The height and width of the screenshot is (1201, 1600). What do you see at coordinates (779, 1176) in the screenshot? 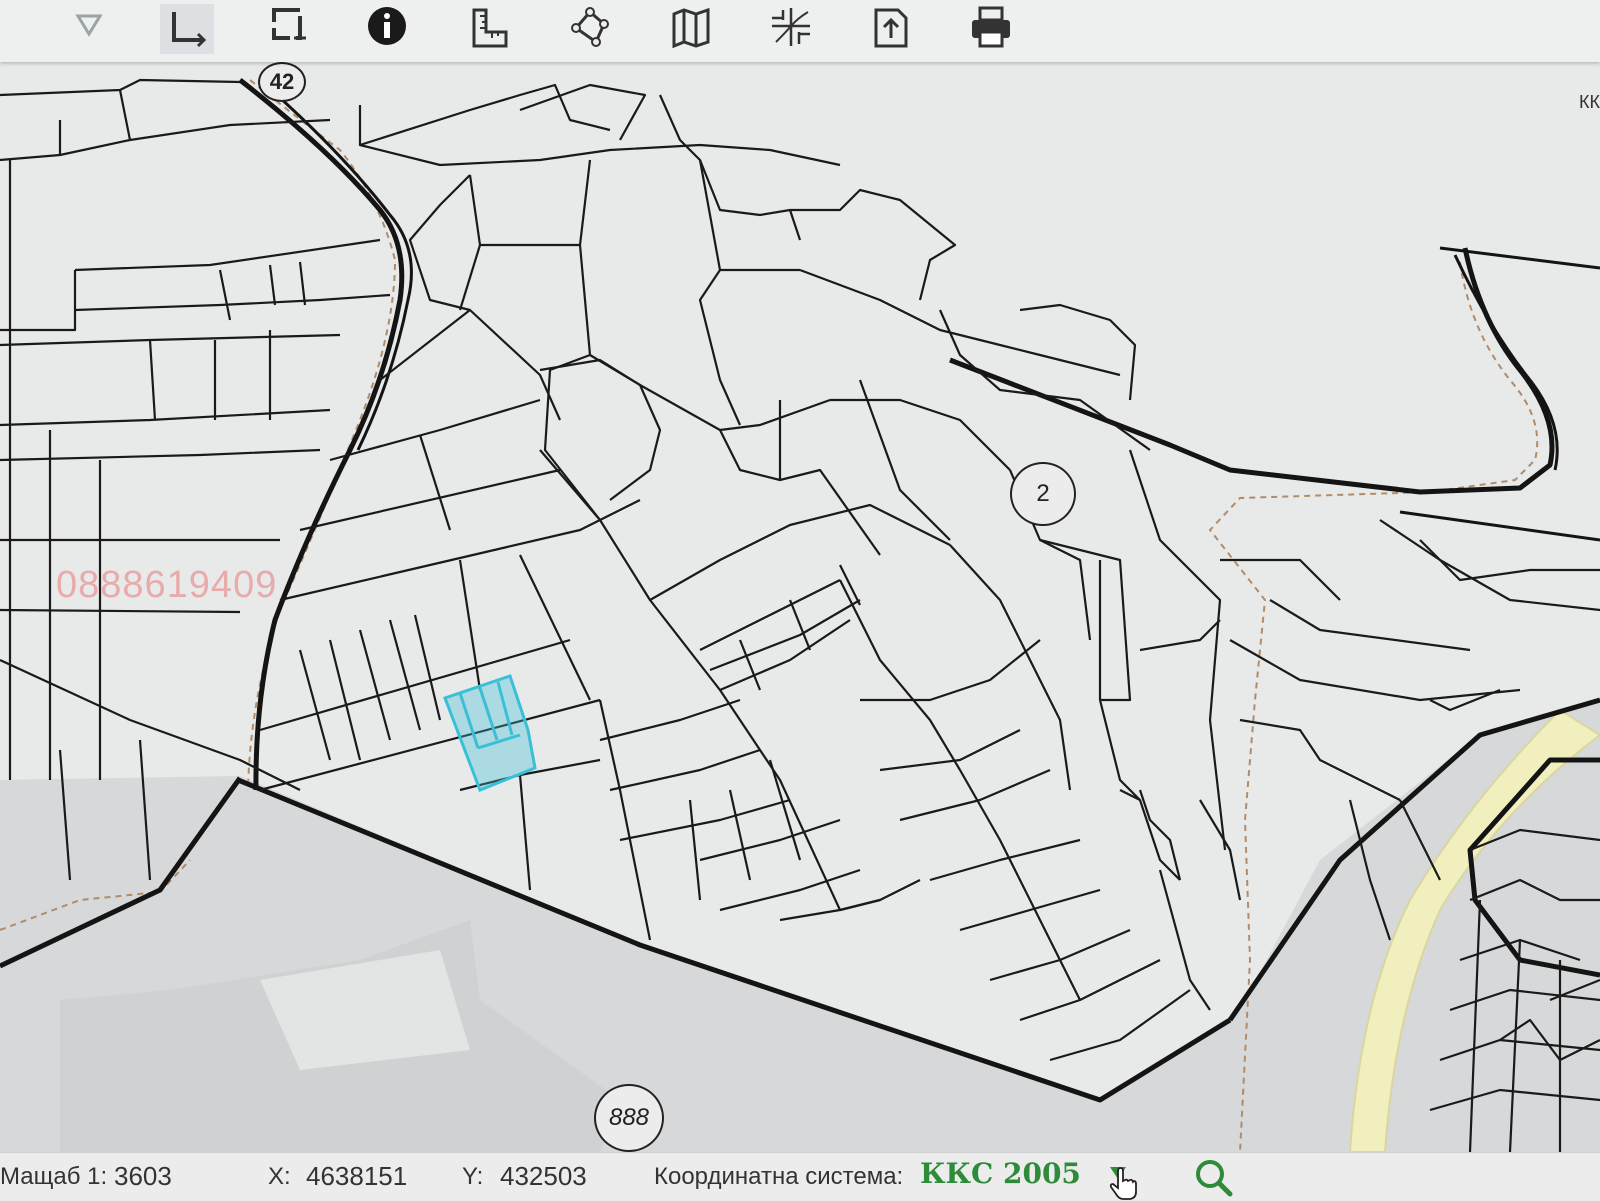
I see `coordinate-system-label: Координатна система:` at bounding box center [779, 1176].